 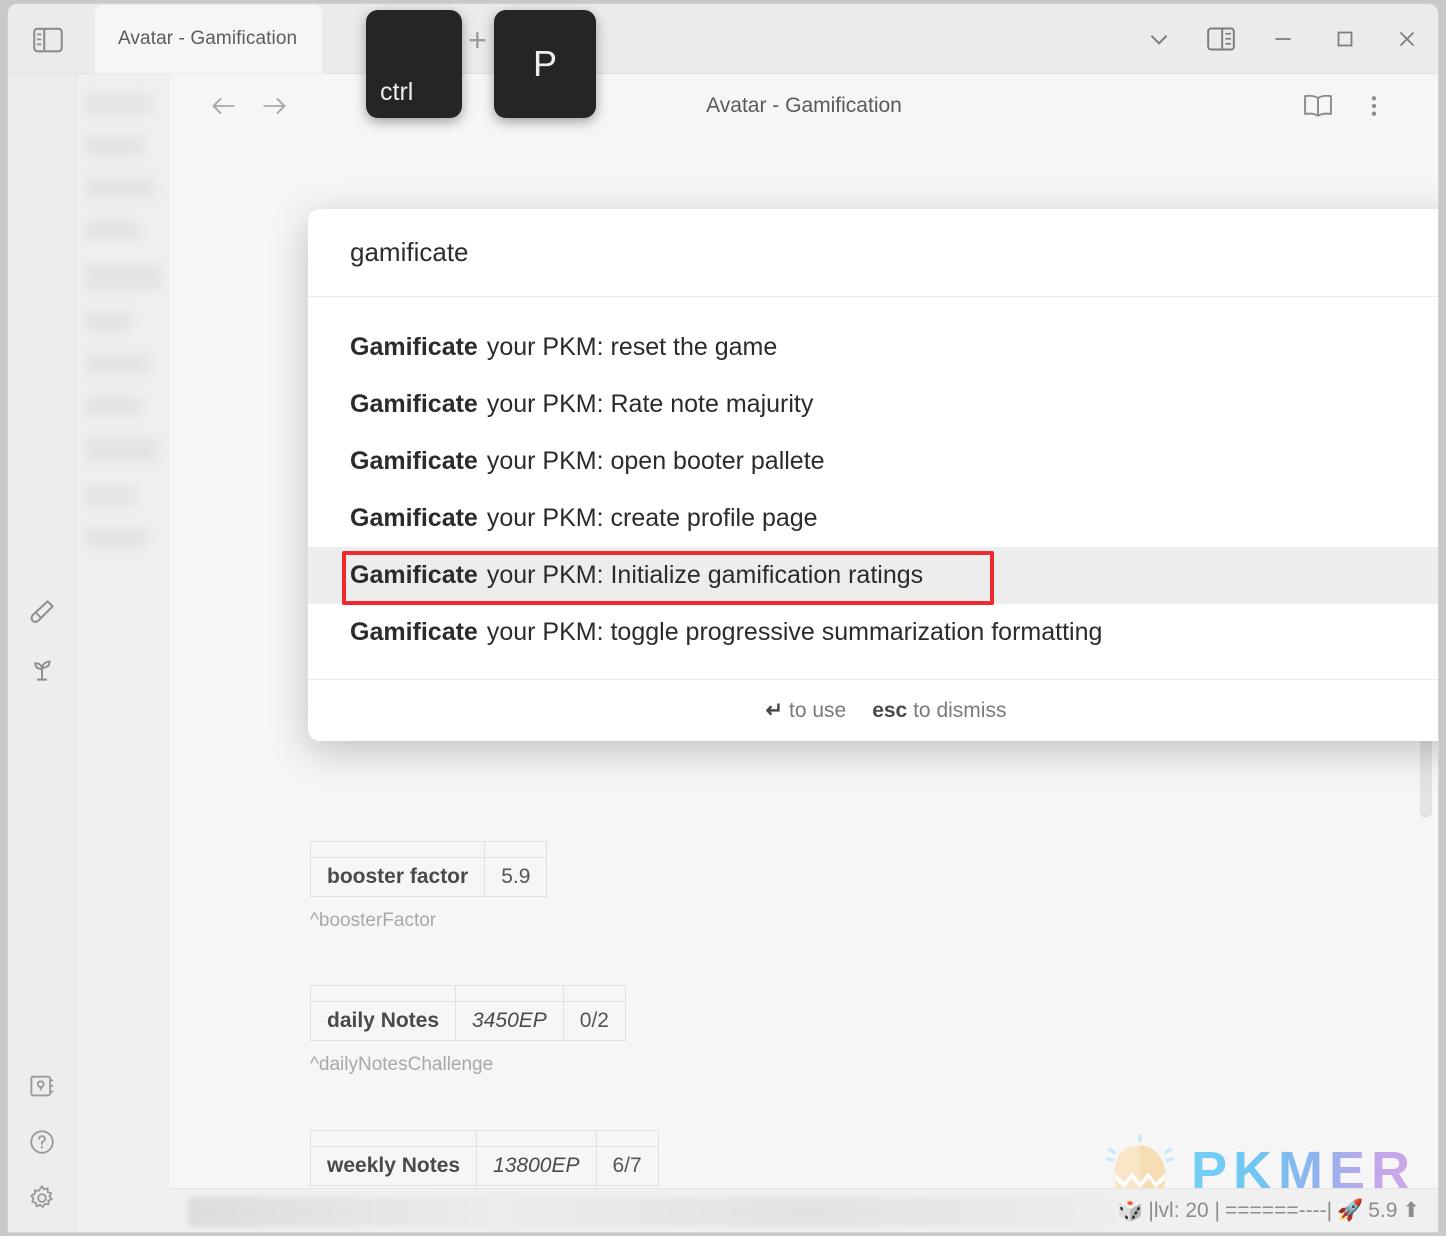 What do you see at coordinates (1383, 1210) in the screenshot?
I see `booster-value: 5.9` at bounding box center [1383, 1210].